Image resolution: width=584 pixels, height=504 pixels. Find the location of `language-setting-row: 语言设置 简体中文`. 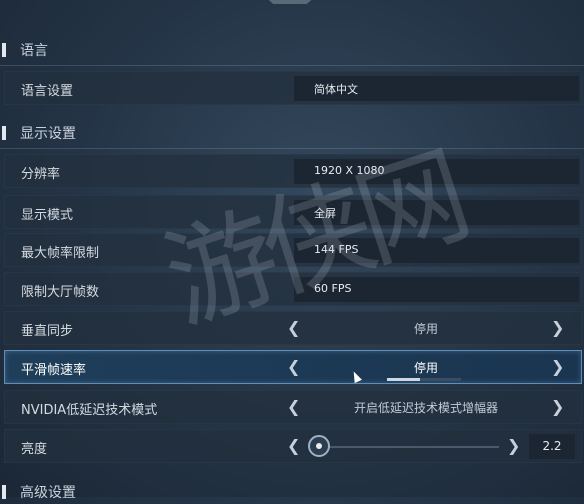

language-setting-row: 语言设置 简体中文 is located at coordinates (293, 88).